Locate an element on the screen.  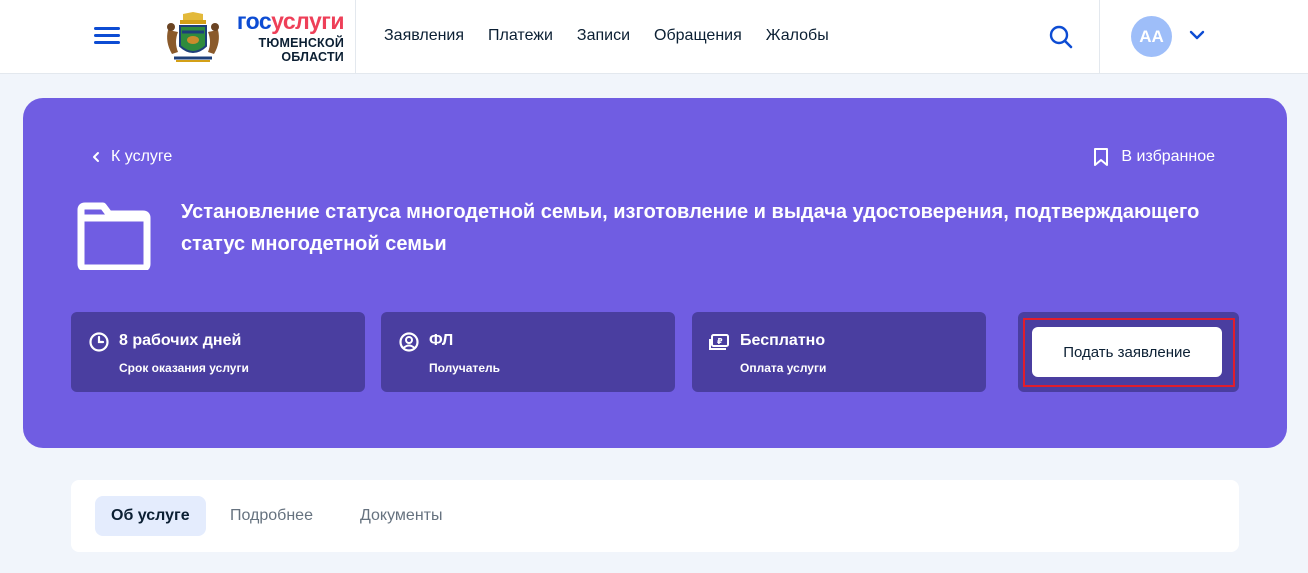
chevron-left-icon is located at coordinates (96, 157).